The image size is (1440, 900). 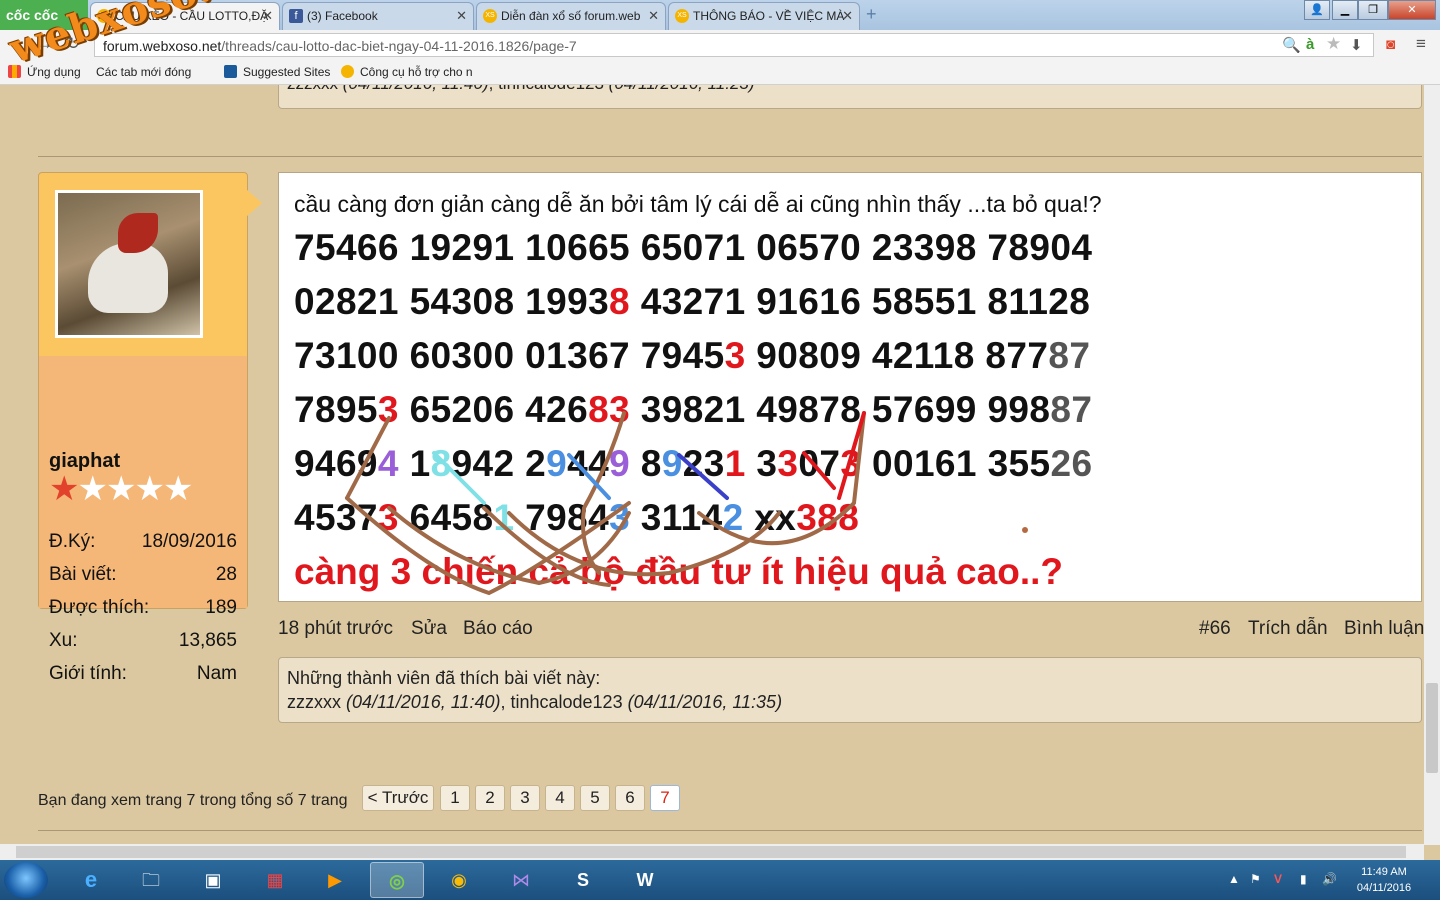 What do you see at coordinates (560, 798) in the screenshot?
I see `page-button: 4` at bounding box center [560, 798].